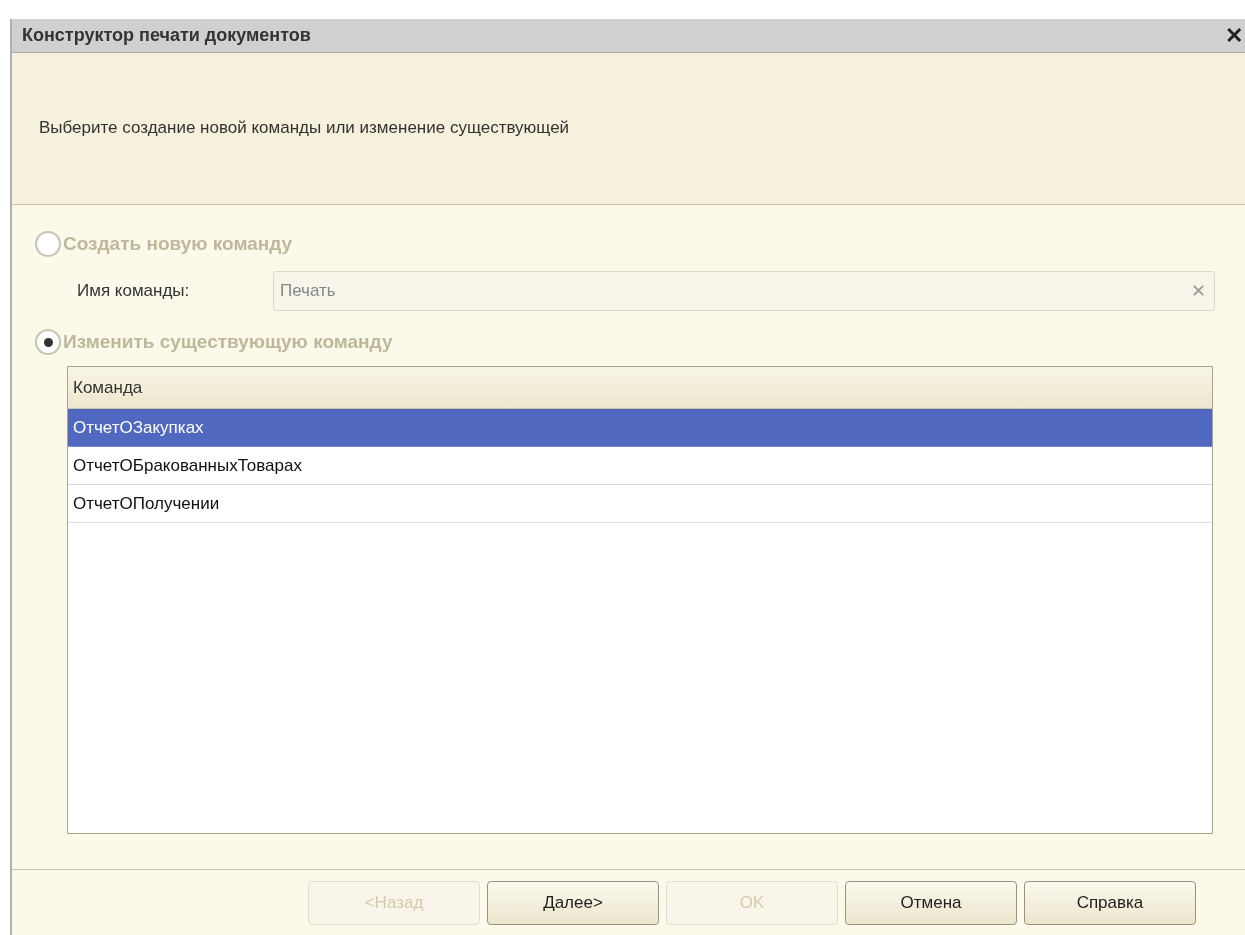 Image resolution: width=1245 pixels, height=935 pixels. What do you see at coordinates (573, 902) in the screenshot?
I see `dialog-button: Далее>` at bounding box center [573, 902].